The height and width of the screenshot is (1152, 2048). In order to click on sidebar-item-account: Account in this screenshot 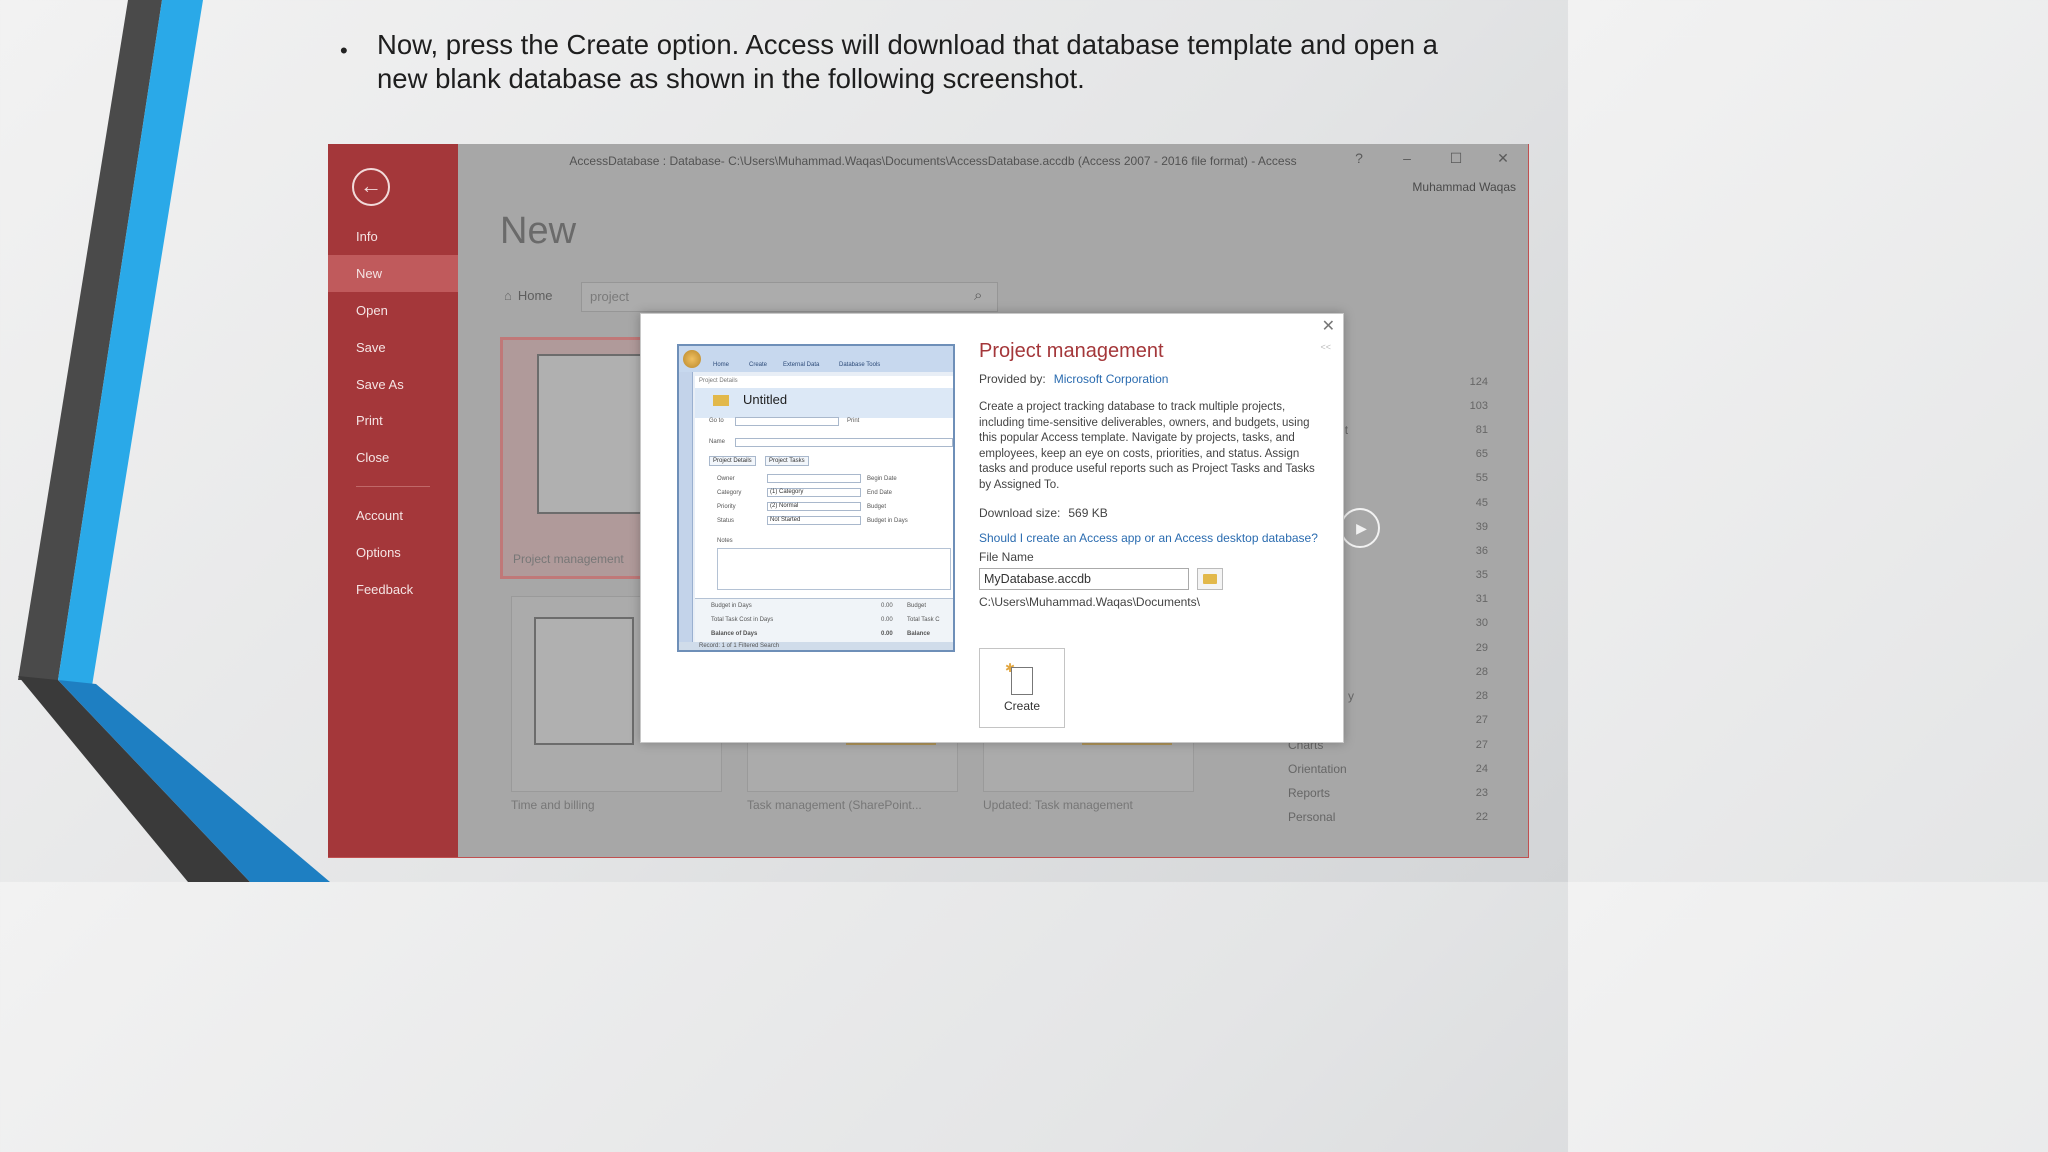, I will do `click(393, 515)`.